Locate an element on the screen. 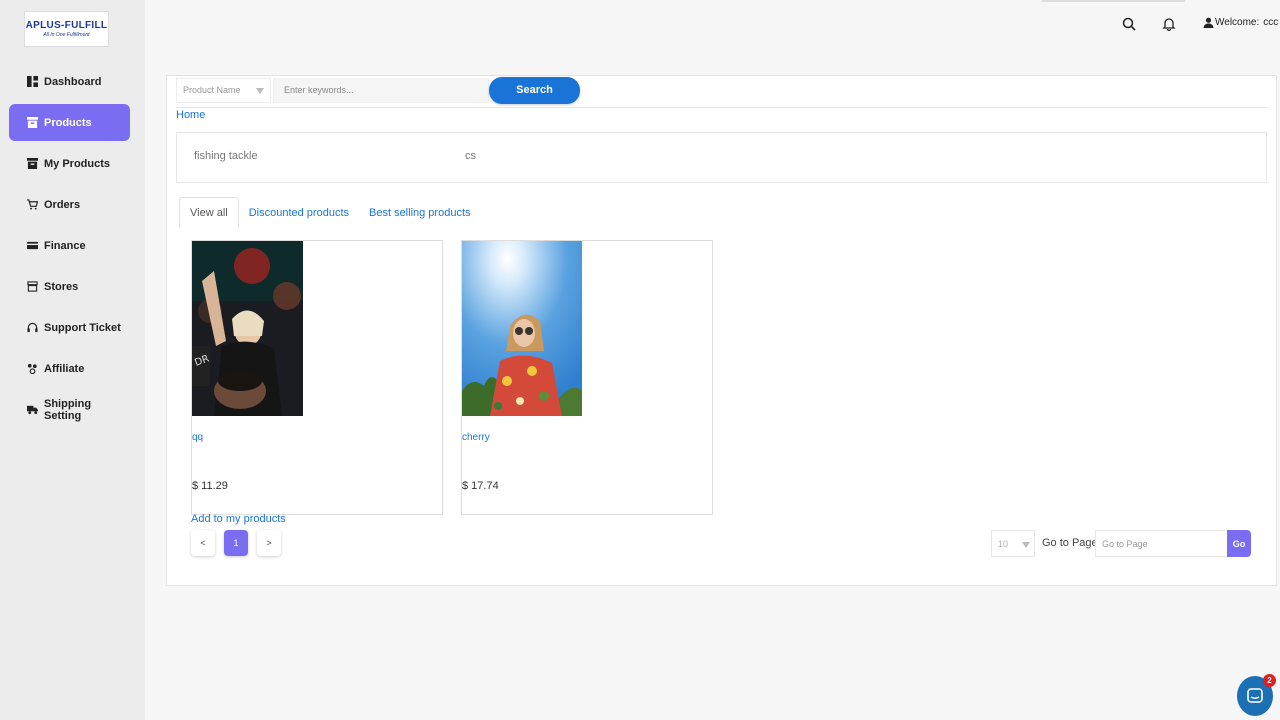 Image resolution: width=1280 pixels, height=720 pixels. search-icon is located at coordinates (1129, 24).